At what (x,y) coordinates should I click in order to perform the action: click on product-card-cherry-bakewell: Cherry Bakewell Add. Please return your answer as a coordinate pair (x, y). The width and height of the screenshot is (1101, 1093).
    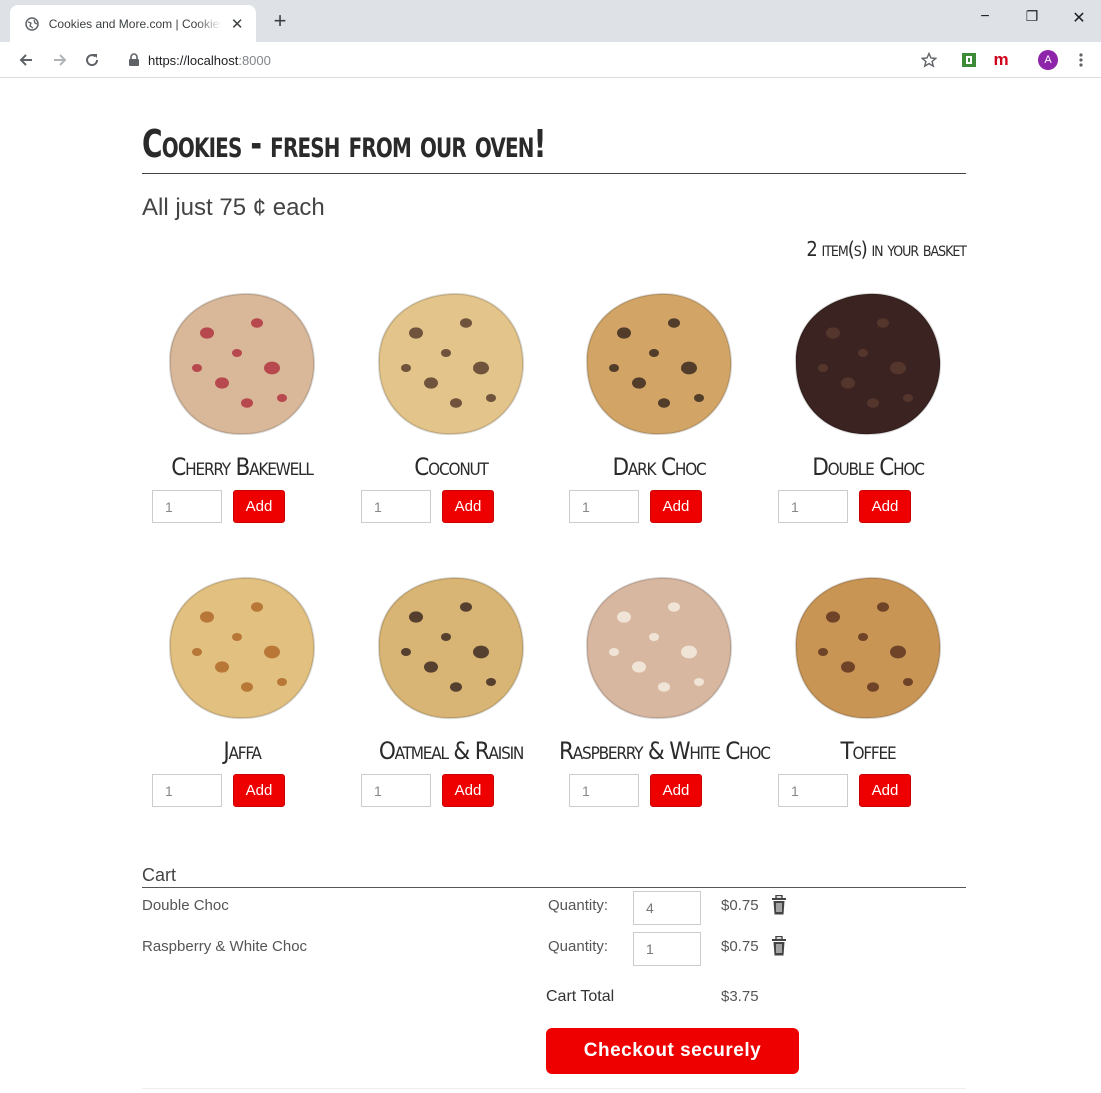
    Looking at the image, I should click on (242, 408).